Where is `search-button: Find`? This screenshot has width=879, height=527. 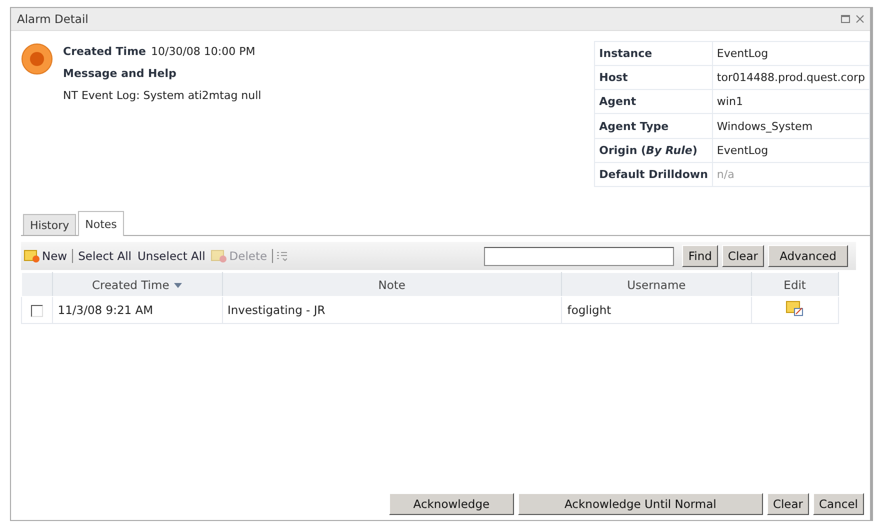
search-button: Find is located at coordinates (700, 256).